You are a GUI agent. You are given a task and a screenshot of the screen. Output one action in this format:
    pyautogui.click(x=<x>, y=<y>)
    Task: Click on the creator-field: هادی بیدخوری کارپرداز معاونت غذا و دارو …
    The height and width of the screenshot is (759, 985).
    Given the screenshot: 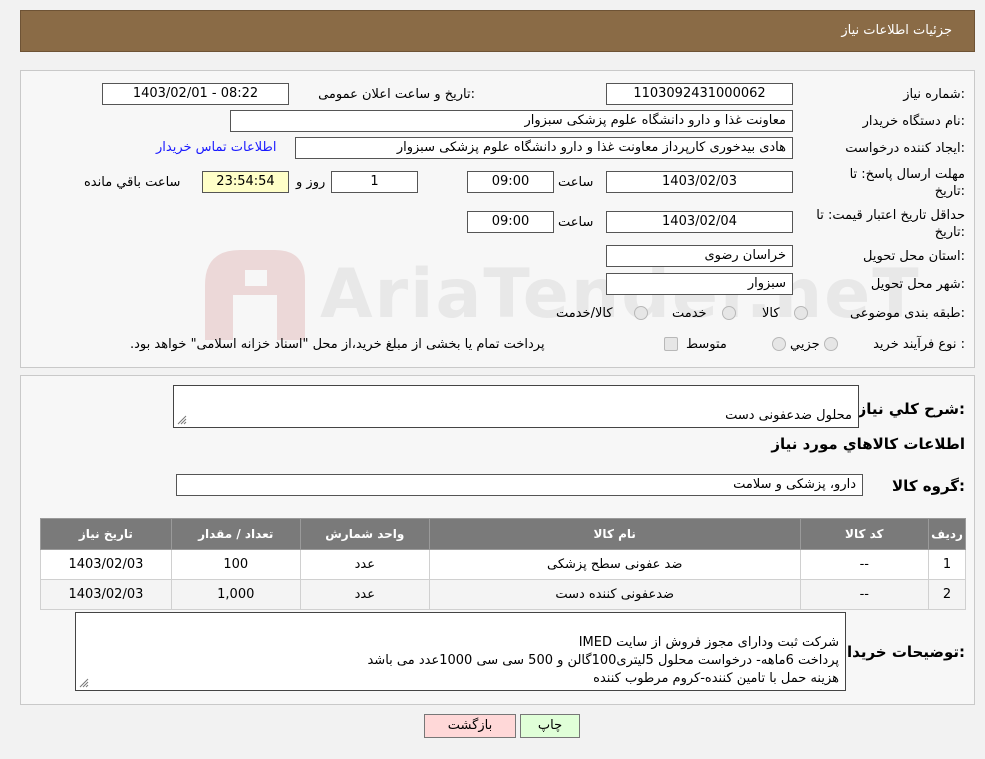 What is the action you would take?
    pyautogui.click(x=544, y=148)
    